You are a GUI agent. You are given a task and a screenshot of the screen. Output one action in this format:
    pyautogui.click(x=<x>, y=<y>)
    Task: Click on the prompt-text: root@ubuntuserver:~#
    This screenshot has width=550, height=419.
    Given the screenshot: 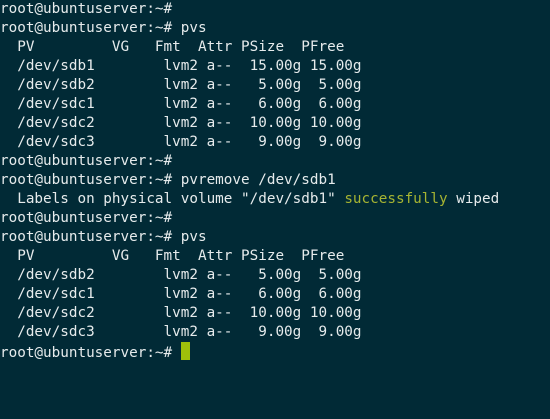 What is the action you would take?
    pyautogui.click(x=90, y=353)
    